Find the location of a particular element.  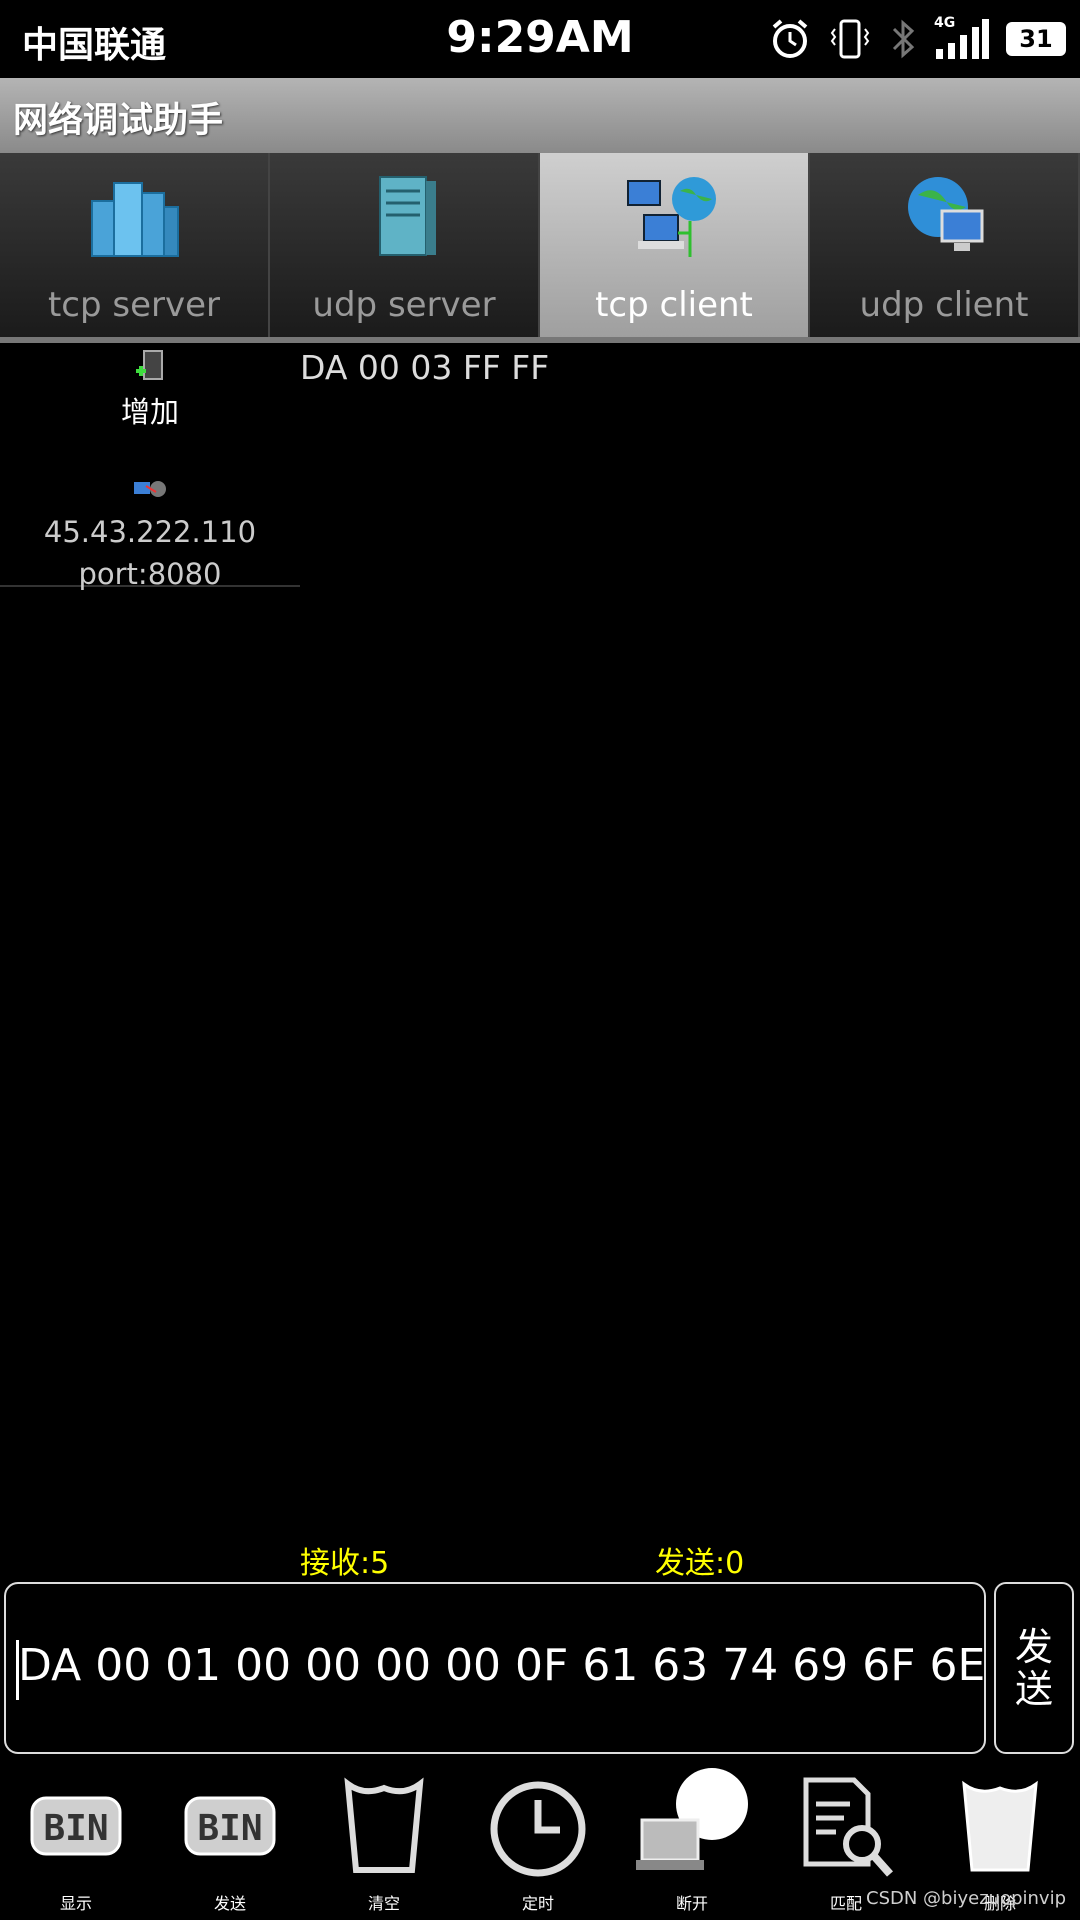

tab-label: udp server is located at coordinates (404, 305).